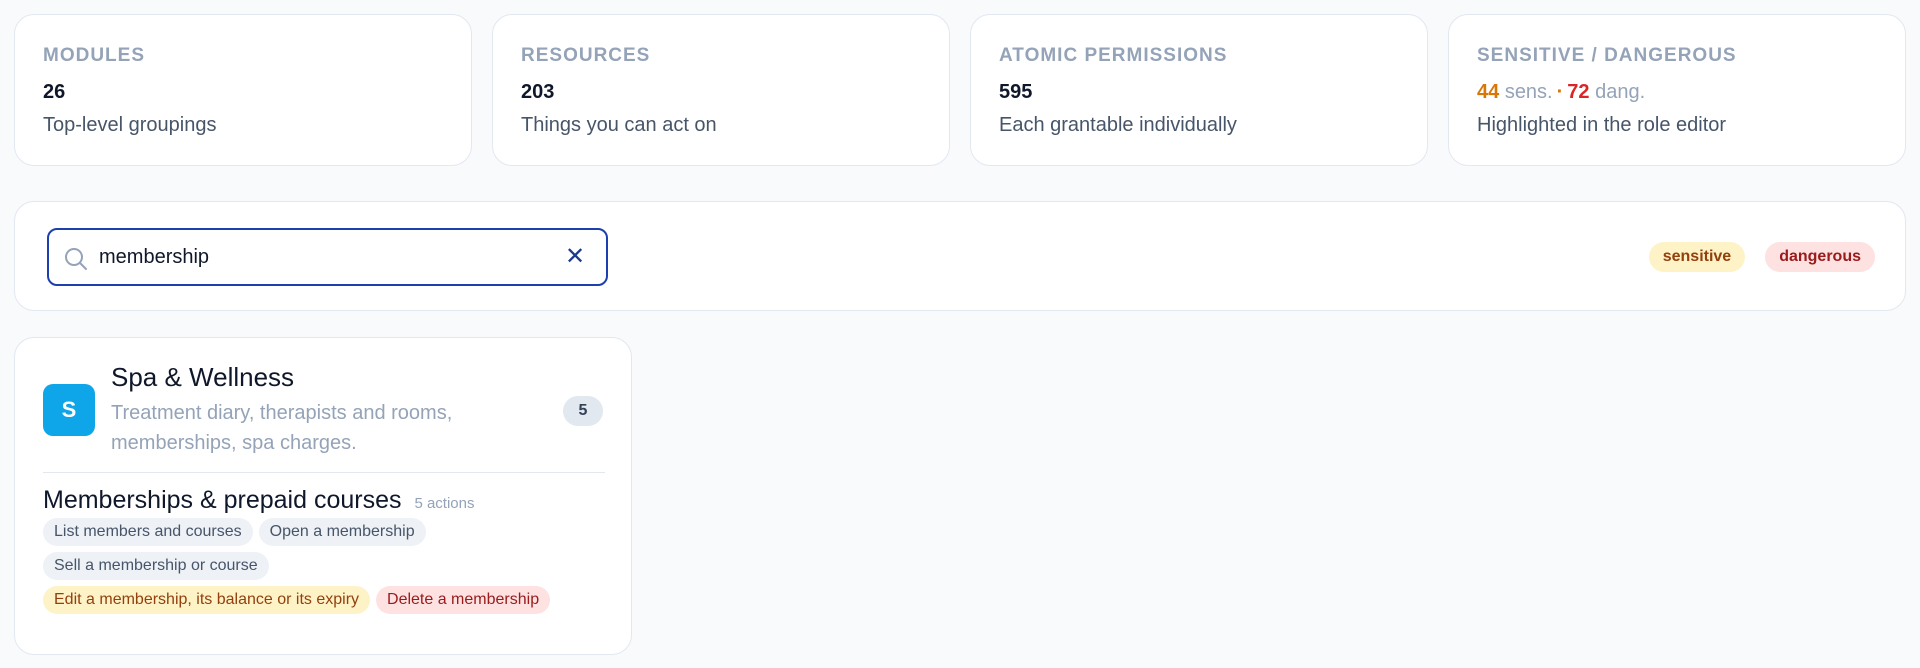 The width and height of the screenshot is (1920, 668). I want to click on module-title: Spa & Wellness, so click(203, 377).